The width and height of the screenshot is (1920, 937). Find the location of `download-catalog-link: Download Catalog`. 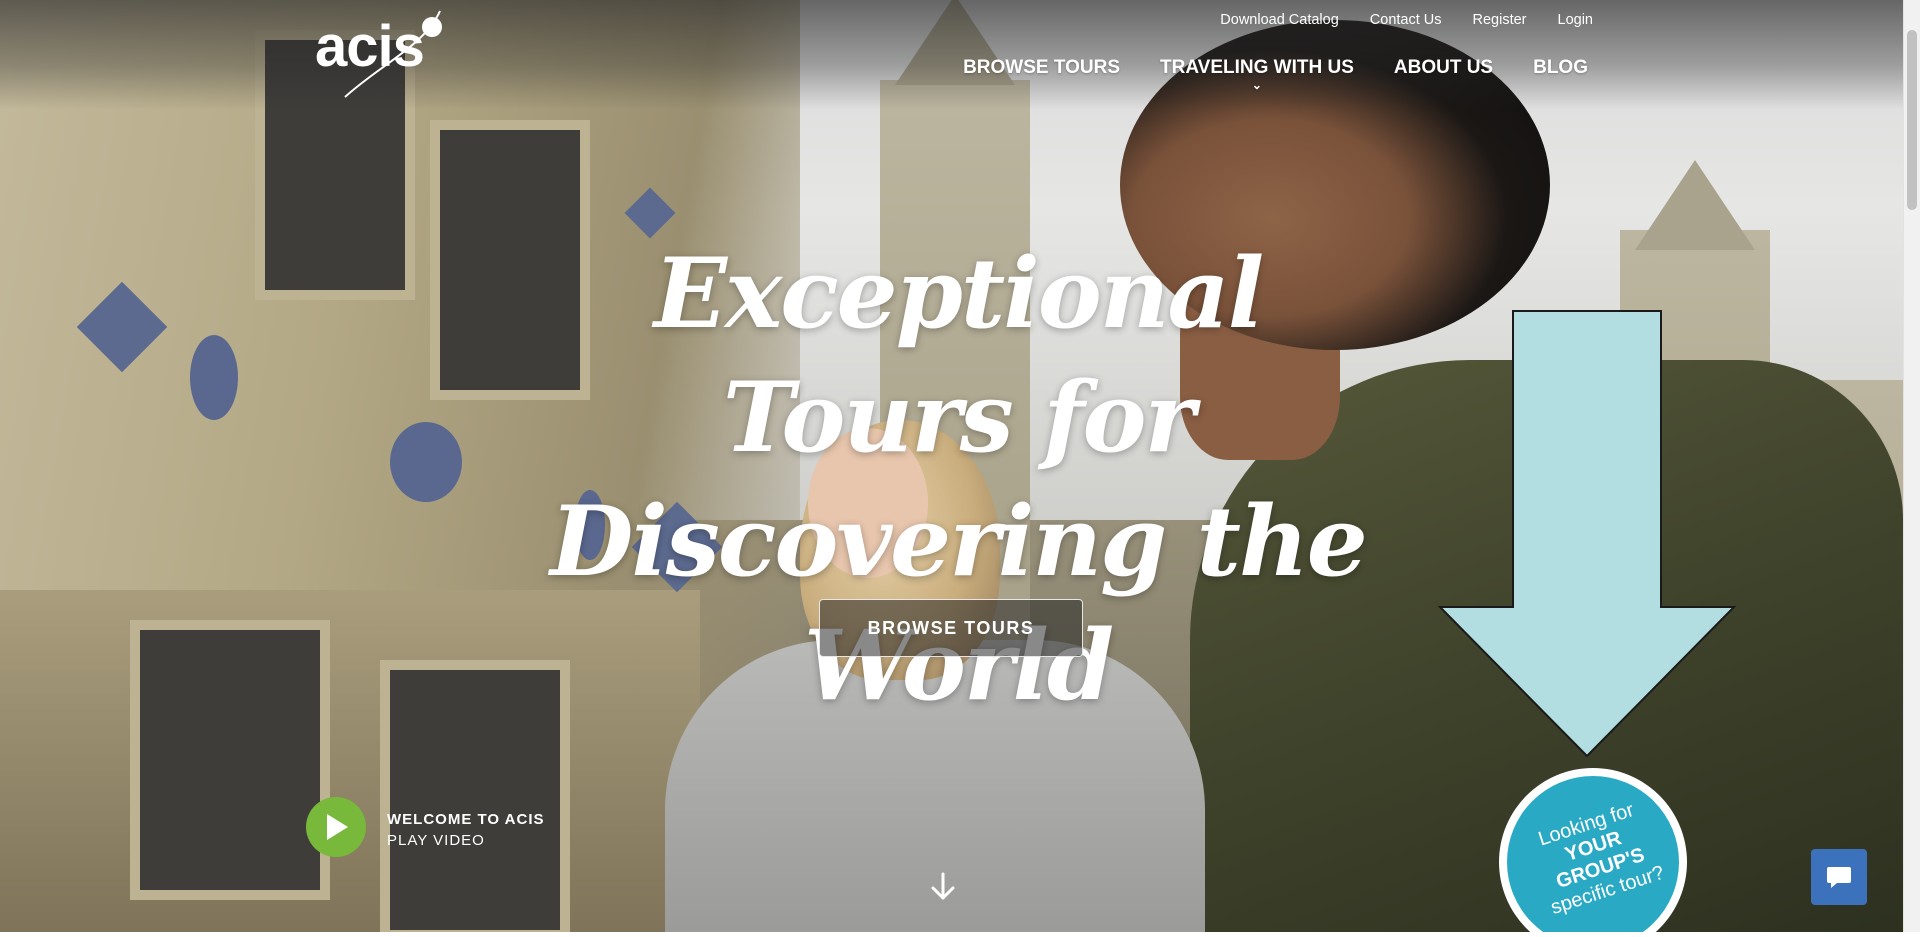

download-catalog-link: Download Catalog is located at coordinates (1279, 20).